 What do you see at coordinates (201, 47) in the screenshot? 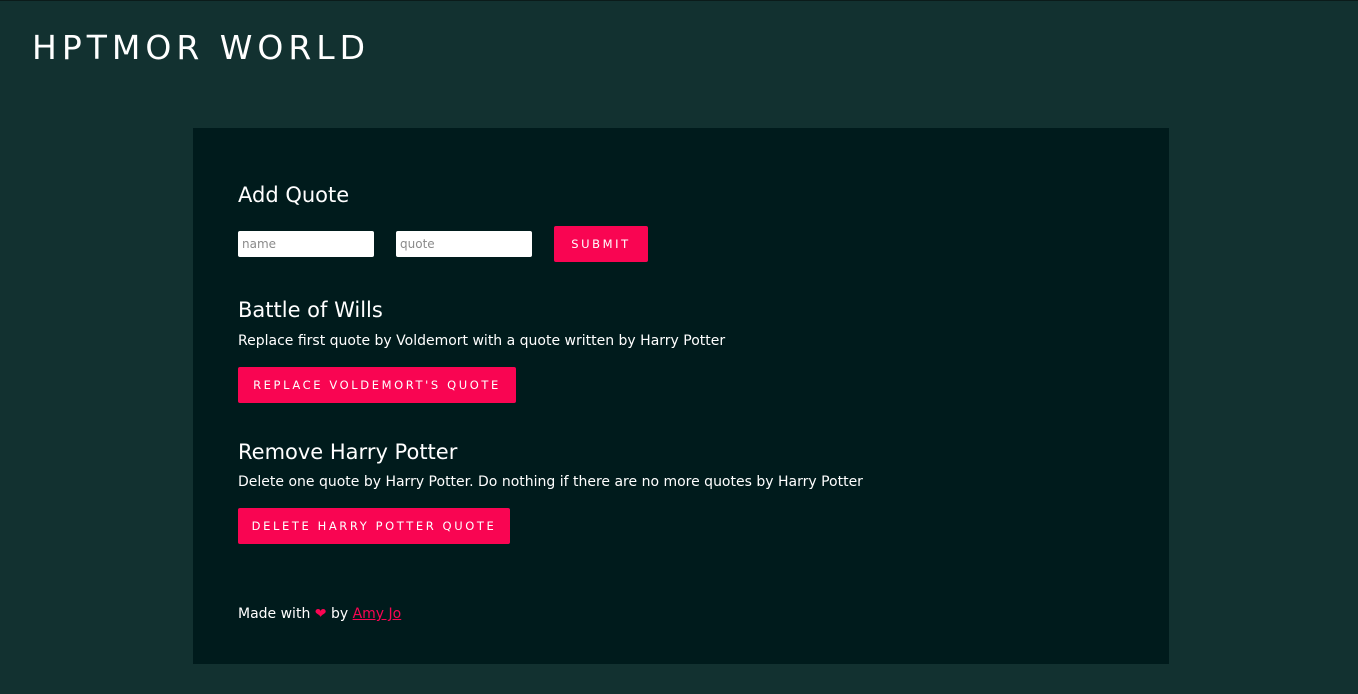
I see `site-title: HPTMOR WORLD` at bounding box center [201, 47].